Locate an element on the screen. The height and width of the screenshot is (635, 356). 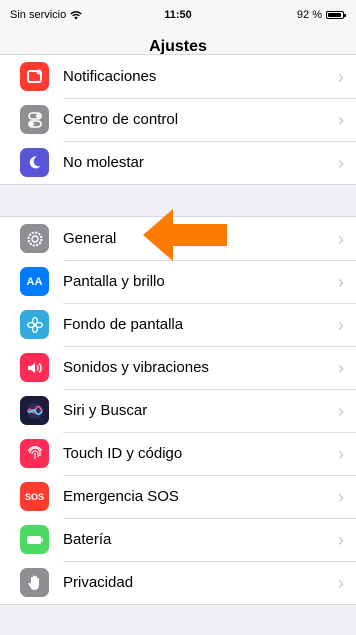
settings-row-label: Sonidos y vibraciones is located at coordinates (136, 367).